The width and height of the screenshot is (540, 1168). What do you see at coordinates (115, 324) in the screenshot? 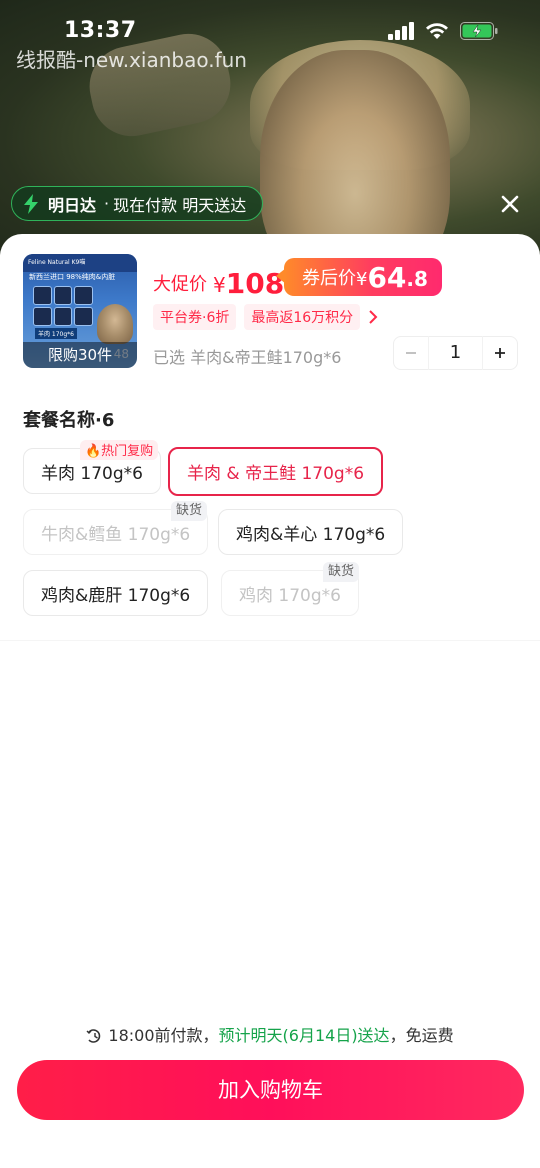
I see `cat-image` at bounding box center [115, 324].